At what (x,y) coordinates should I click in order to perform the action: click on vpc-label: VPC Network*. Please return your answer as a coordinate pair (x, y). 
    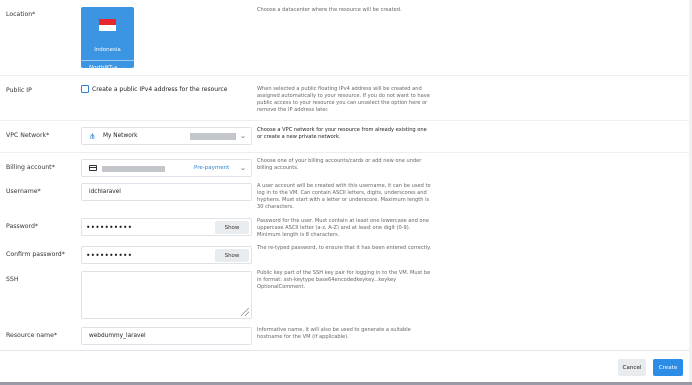
    Looking at the image, I should click on (28, 135).